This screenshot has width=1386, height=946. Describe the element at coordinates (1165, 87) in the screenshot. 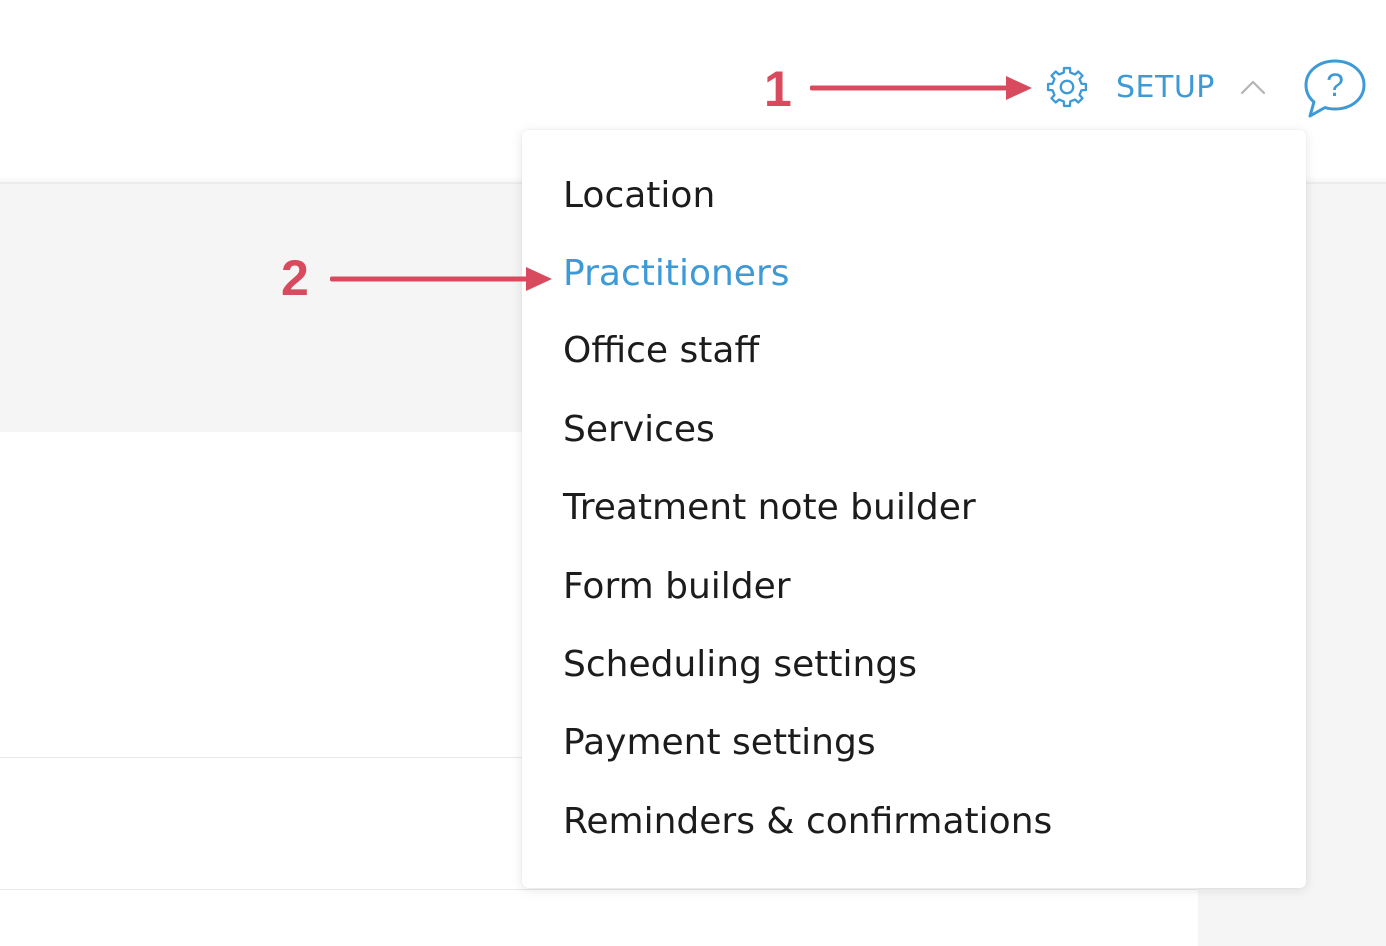

I see `setup-label: SETUP` at that location.